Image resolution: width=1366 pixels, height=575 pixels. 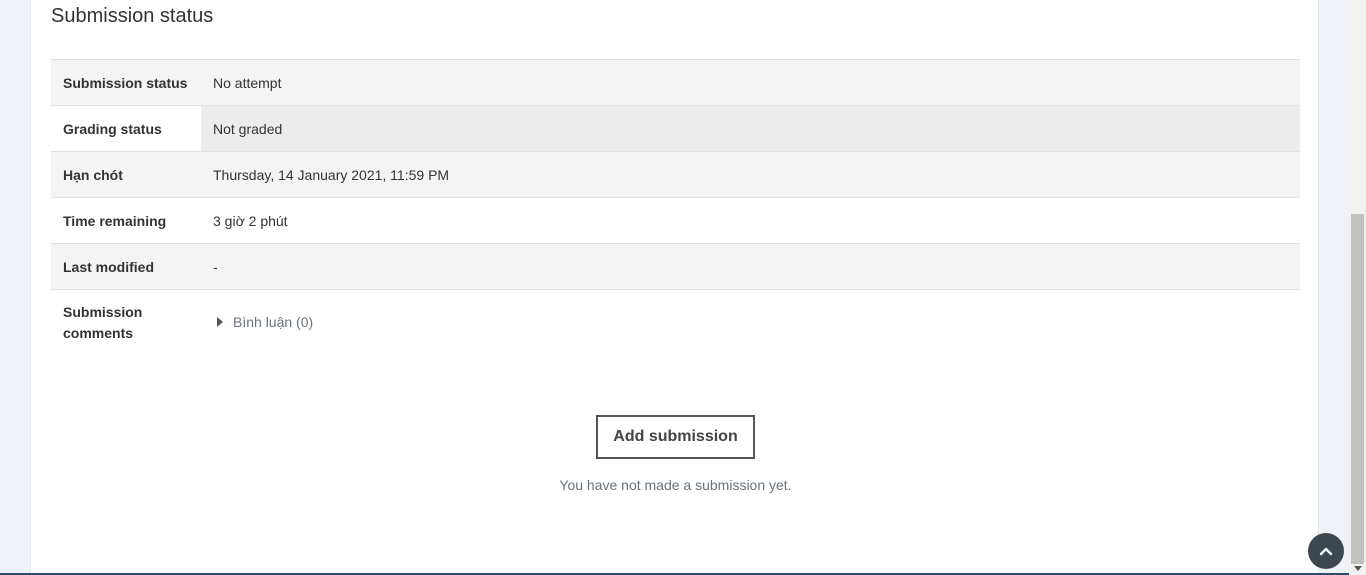 I want to click on table-row-grading-status: Grading status Not graded, so click(x=675, y=128).